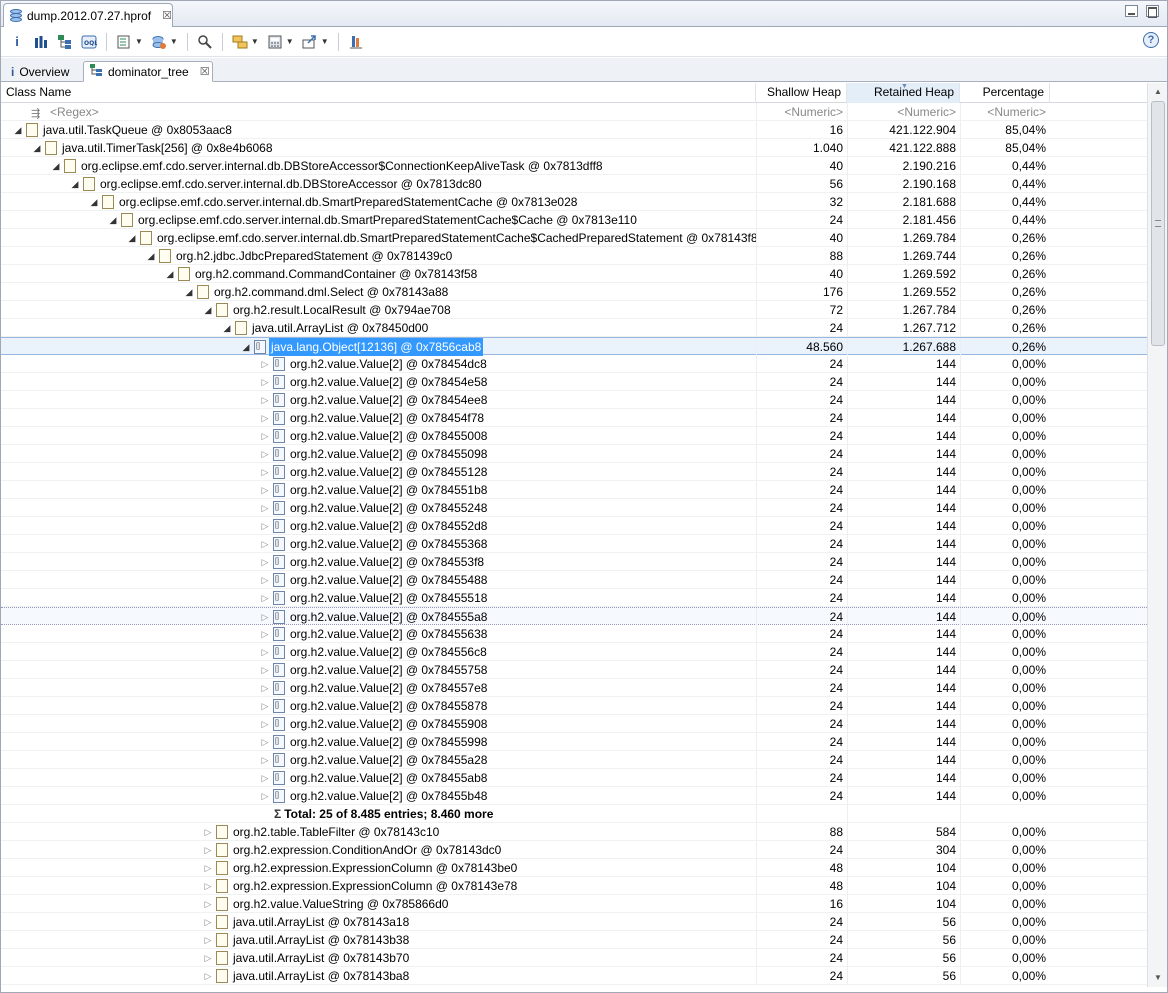 The image size is (1168, 993). What do you see at coordinates (44, 71) in the screenshot?
I see `tab-overview: i Overview` at bounding box center [44, 71].